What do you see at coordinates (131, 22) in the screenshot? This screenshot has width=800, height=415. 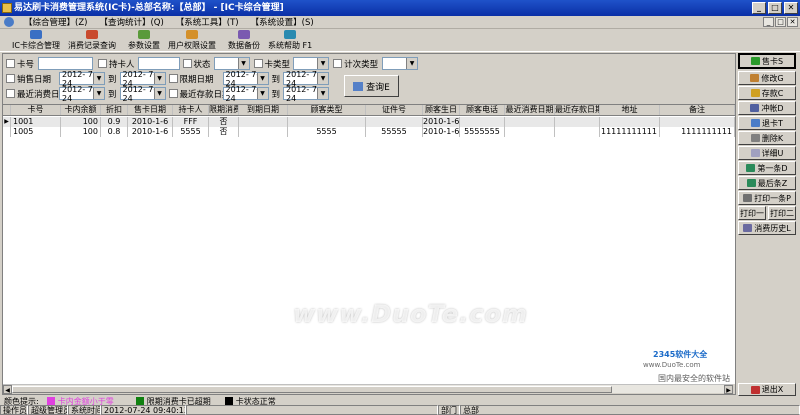 I see `menu-query: 【查询统计】(Q)` at bounding box center [131, 22].